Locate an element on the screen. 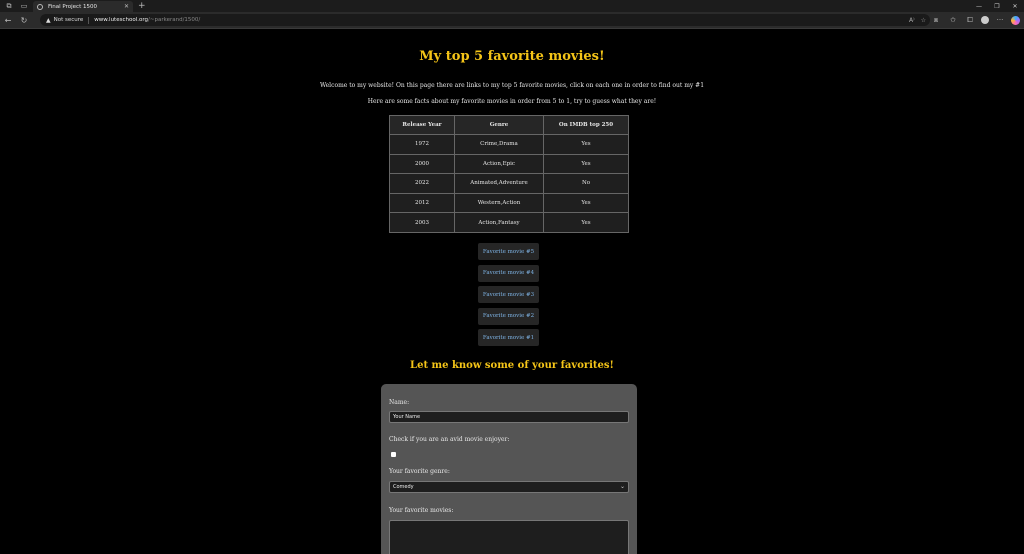  cell-genre: Action,Fantasy is located at coordinates (499, 222).